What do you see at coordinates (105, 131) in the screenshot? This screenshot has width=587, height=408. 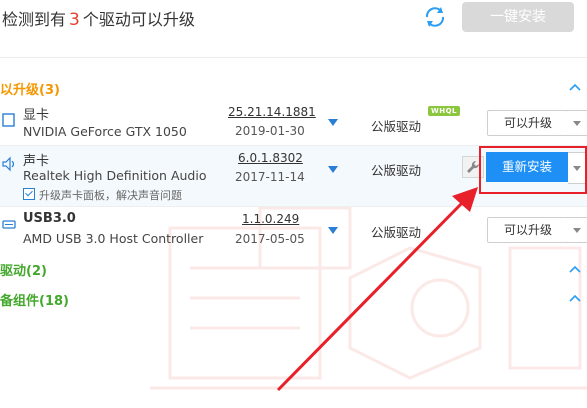 I see `driver-model: NVIDIA GeForce GTX 1050` at bounding box center [105, 131].